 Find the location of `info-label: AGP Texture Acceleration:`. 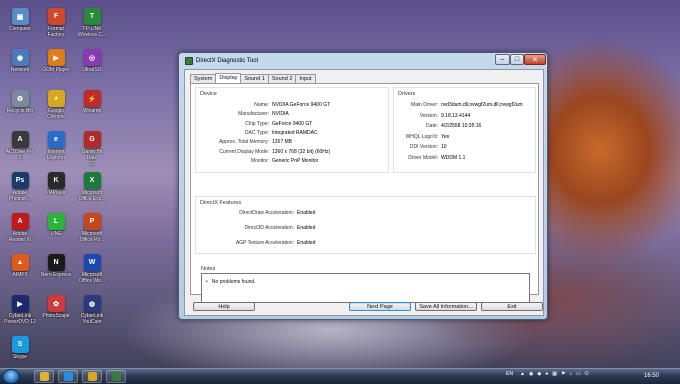

info-label: AGP Texture Acceleration: is located at coordinates (264, 243).